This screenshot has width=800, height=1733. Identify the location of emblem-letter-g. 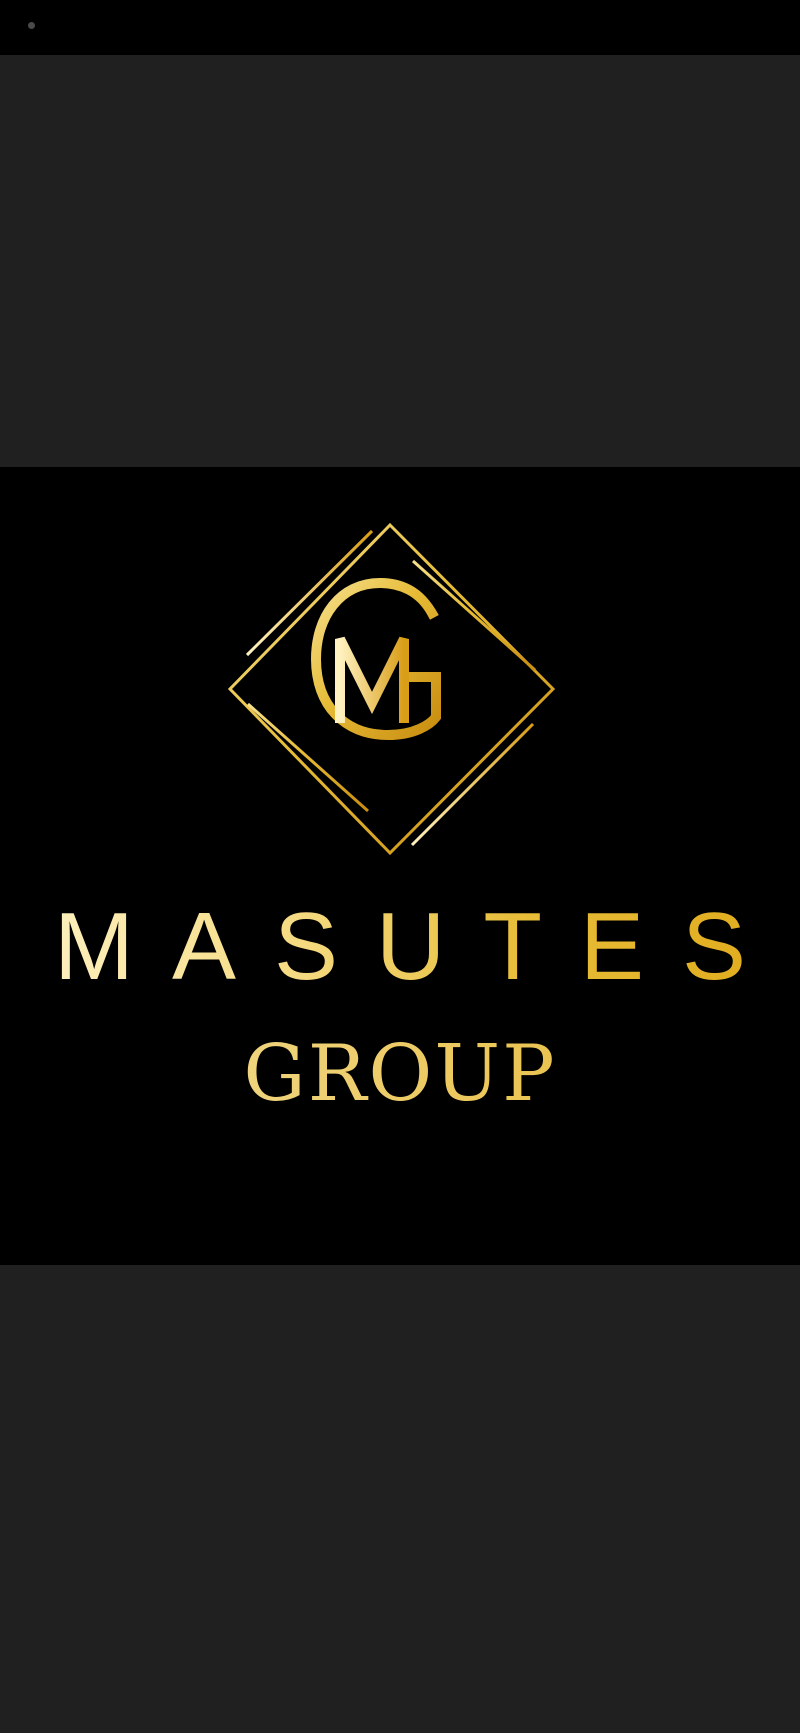
(375, 659).